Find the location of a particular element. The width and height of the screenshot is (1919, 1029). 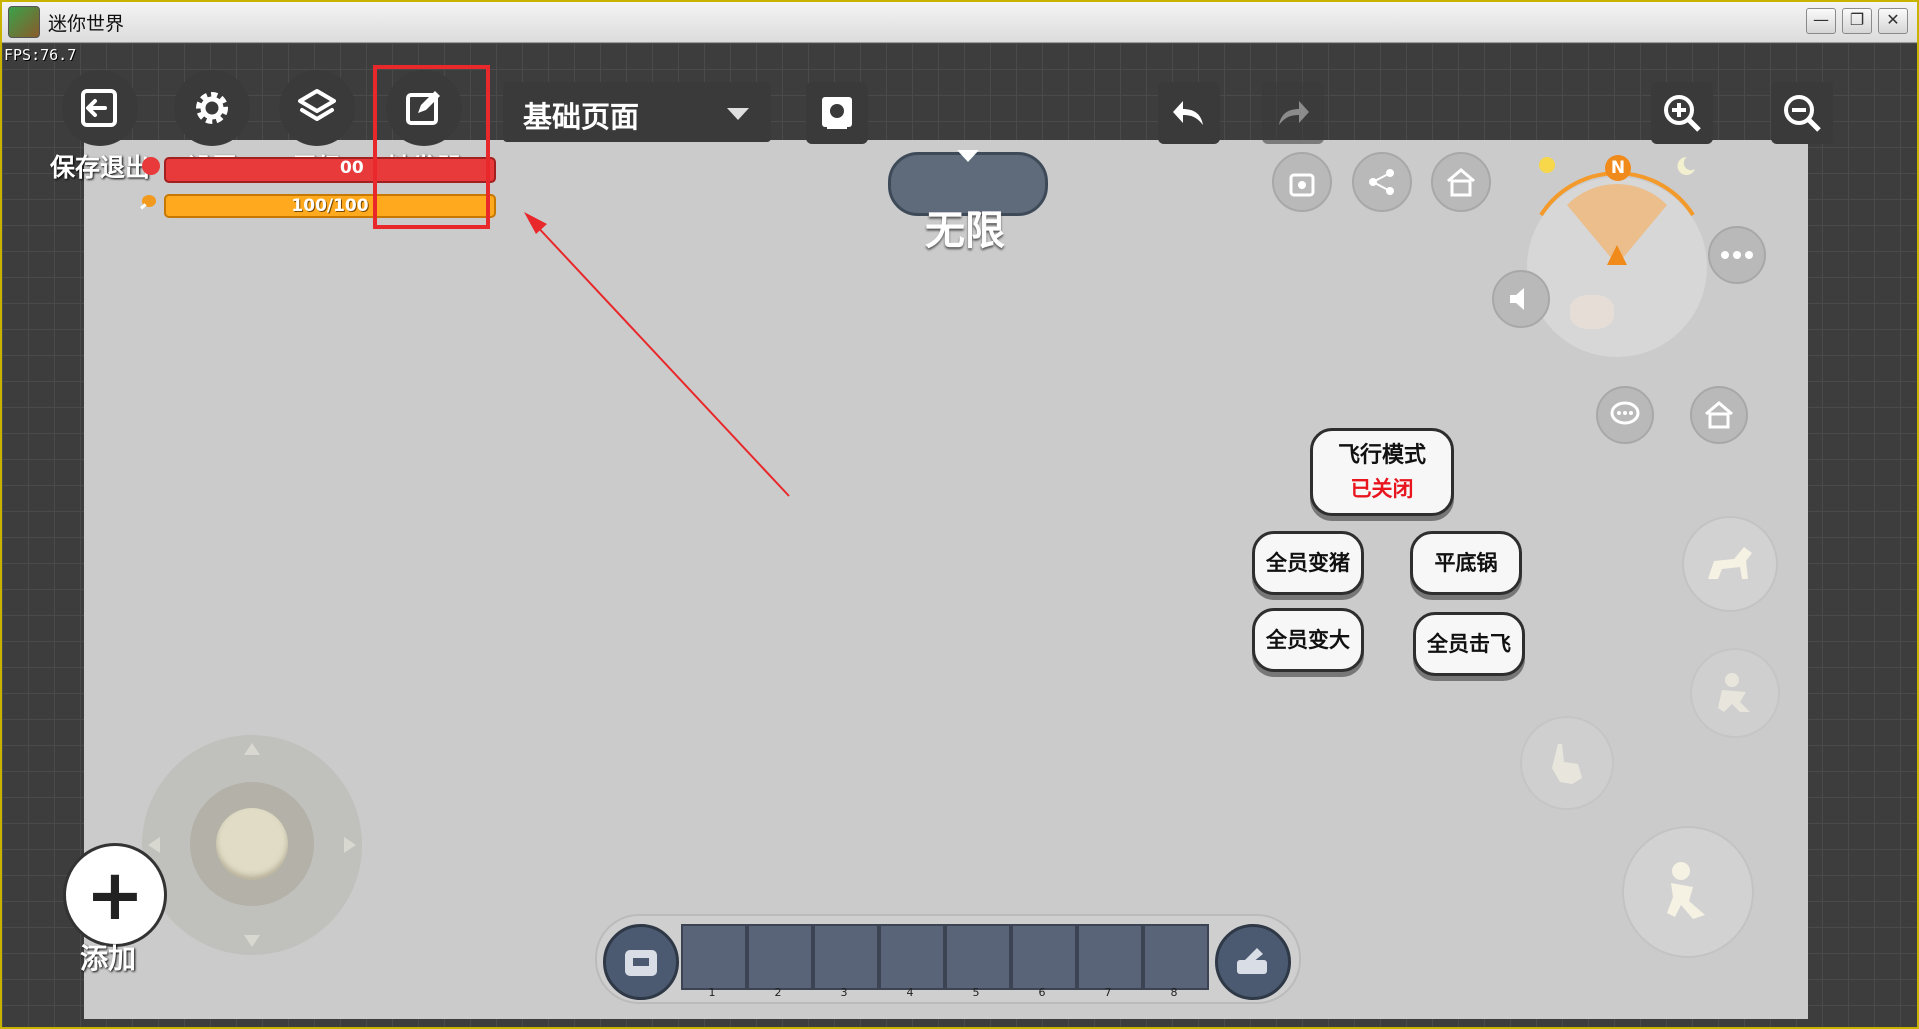

hand-tap-icon is located at coordinates (1567, 764).